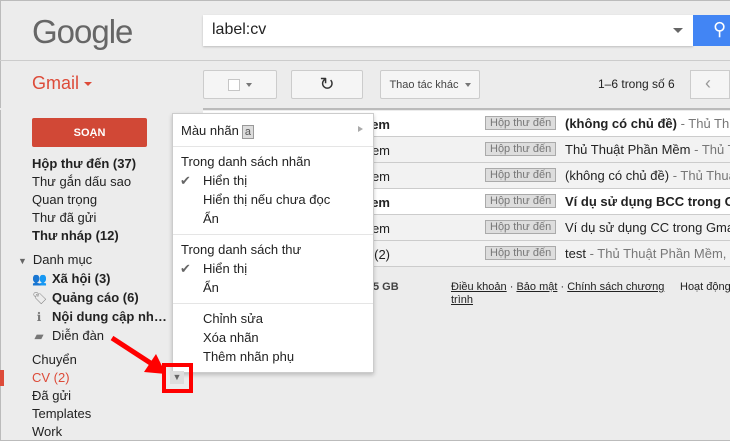 The height and width of the screenshot is (441, 730). I want to click on more-actions-label: Thao tác khác, so click(424, 84).